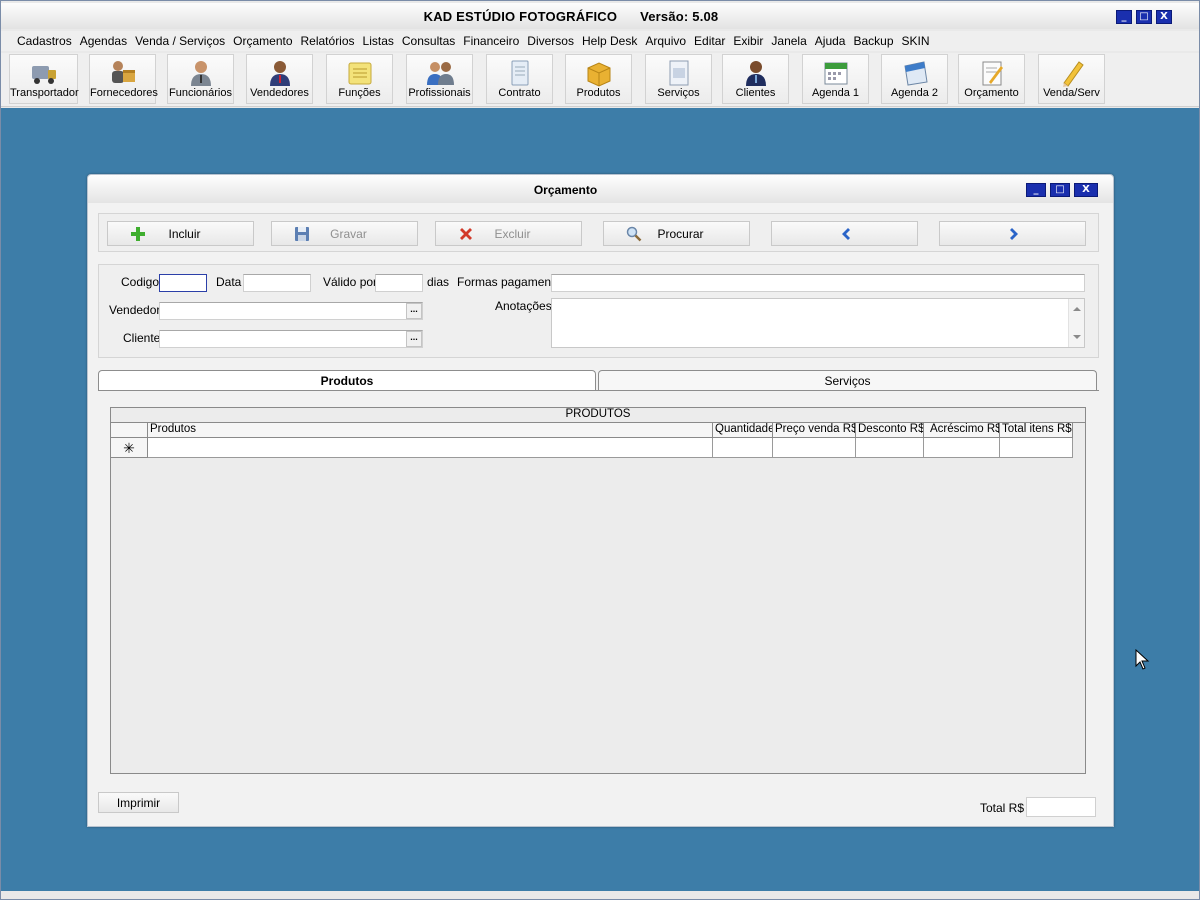 The width and height of the screenshot is (1200, 900). What do you see at coordinates (200, 79) in the screenshot?
I see `toolbar-funcionarios-button: Funcionários` at bounding box center [200, 79].